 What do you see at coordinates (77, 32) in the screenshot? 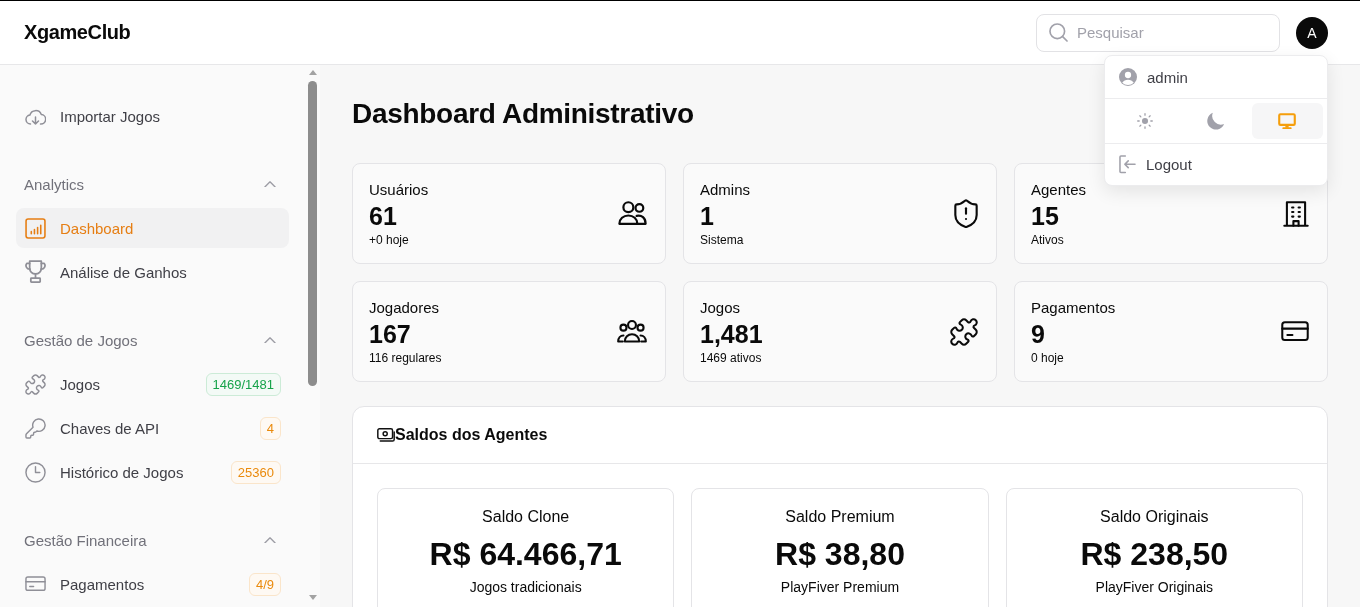
I see `logo-text: XgameClub` at bounding box center [77, 32].